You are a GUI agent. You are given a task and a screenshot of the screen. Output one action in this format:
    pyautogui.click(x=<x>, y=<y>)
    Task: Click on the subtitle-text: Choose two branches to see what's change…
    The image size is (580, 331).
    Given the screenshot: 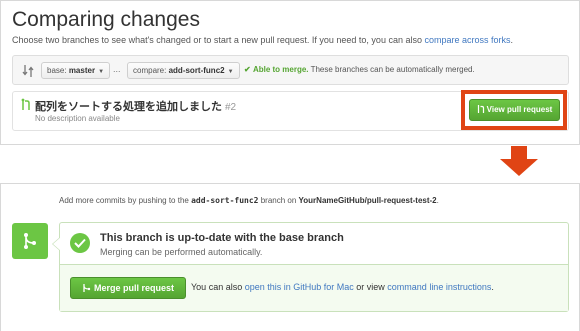 What is the action you would take?
    pyautogui.click(x=218, y=40)
    